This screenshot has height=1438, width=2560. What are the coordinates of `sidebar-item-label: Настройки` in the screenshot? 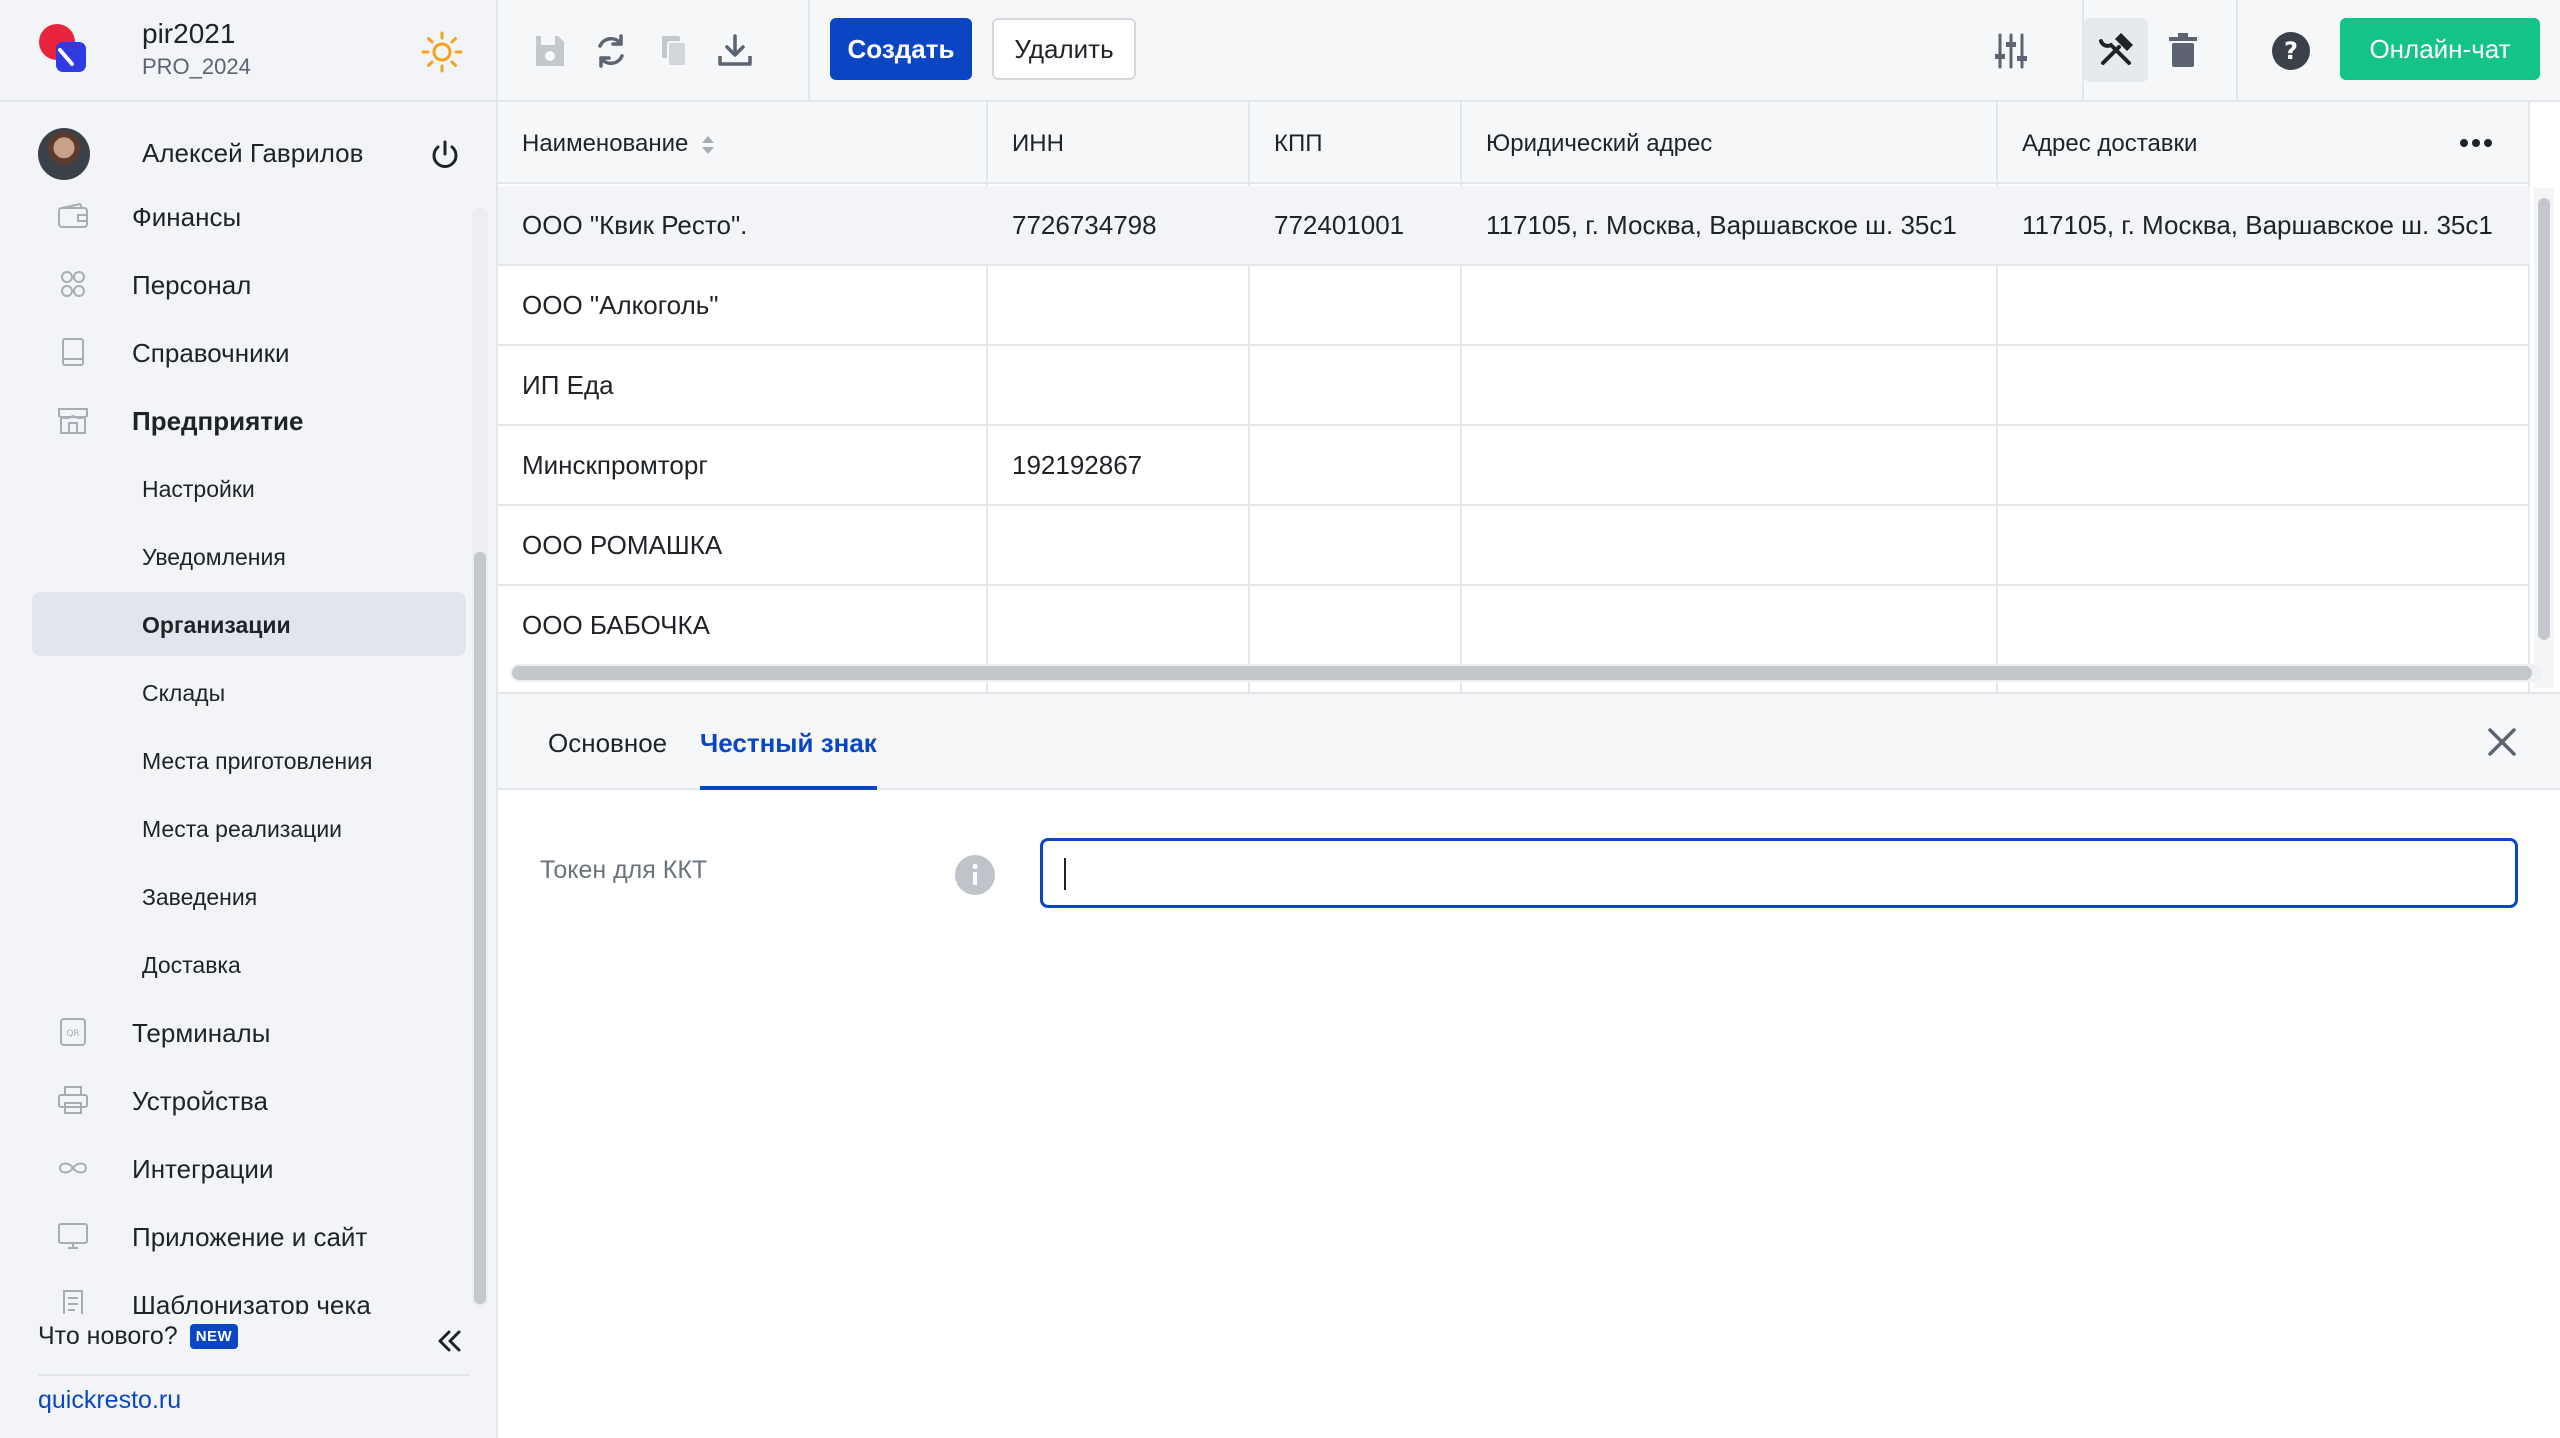 It's located at (198, 489).